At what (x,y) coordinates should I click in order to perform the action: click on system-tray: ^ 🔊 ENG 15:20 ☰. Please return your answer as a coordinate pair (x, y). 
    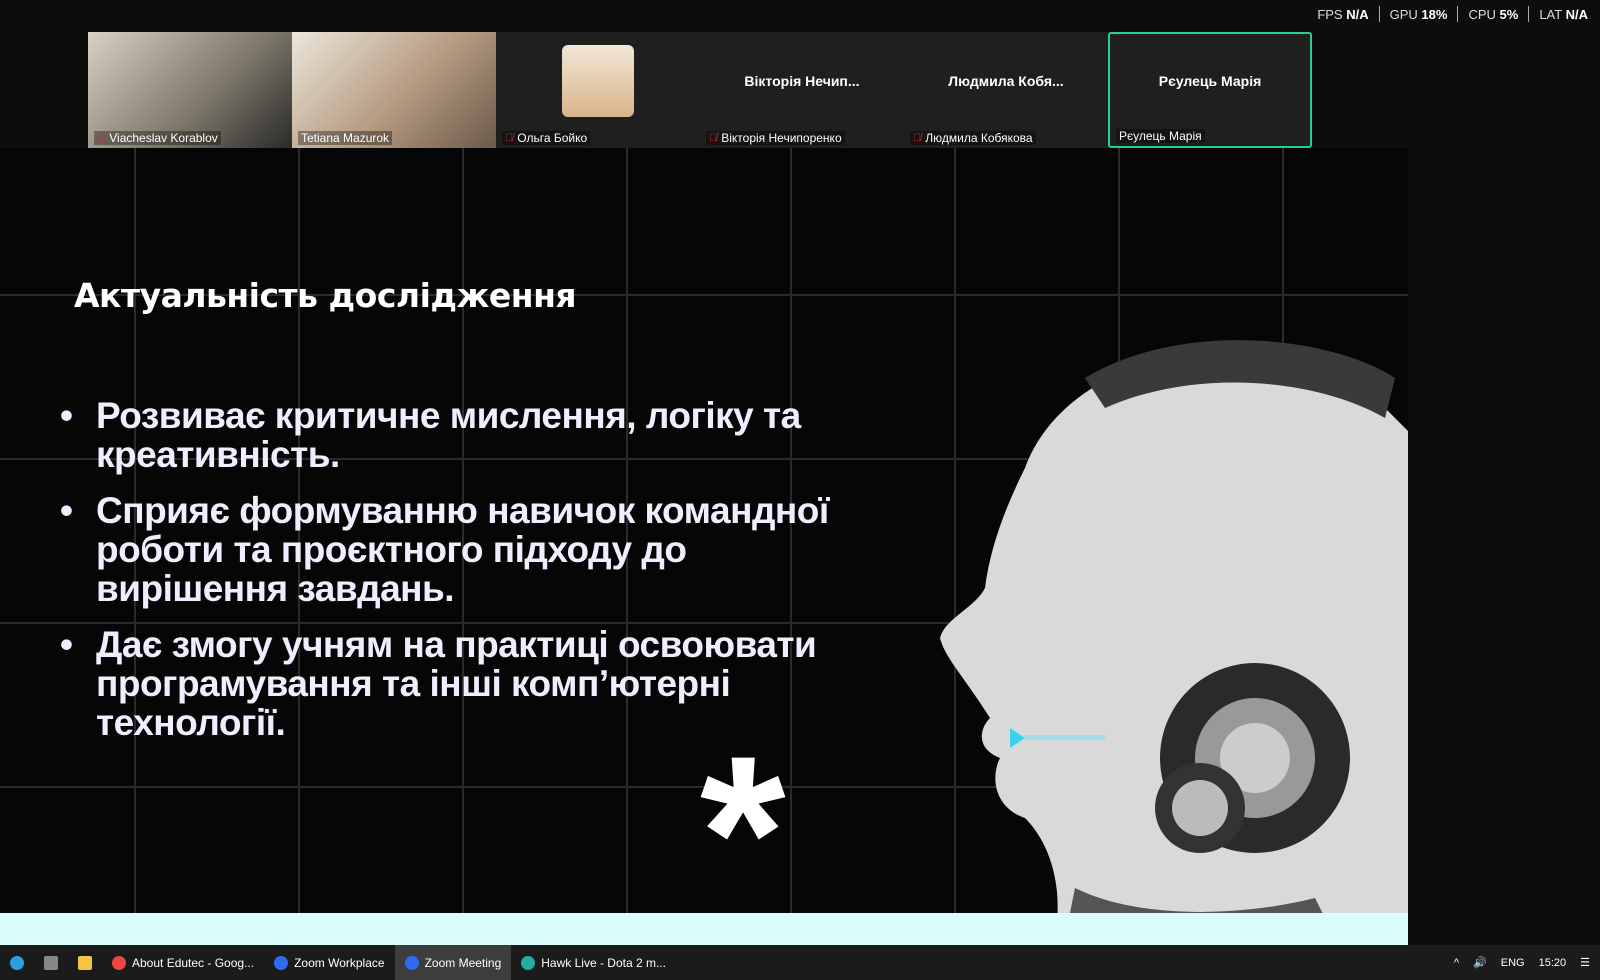
    Looking at the image, I should click on (1522, 962).